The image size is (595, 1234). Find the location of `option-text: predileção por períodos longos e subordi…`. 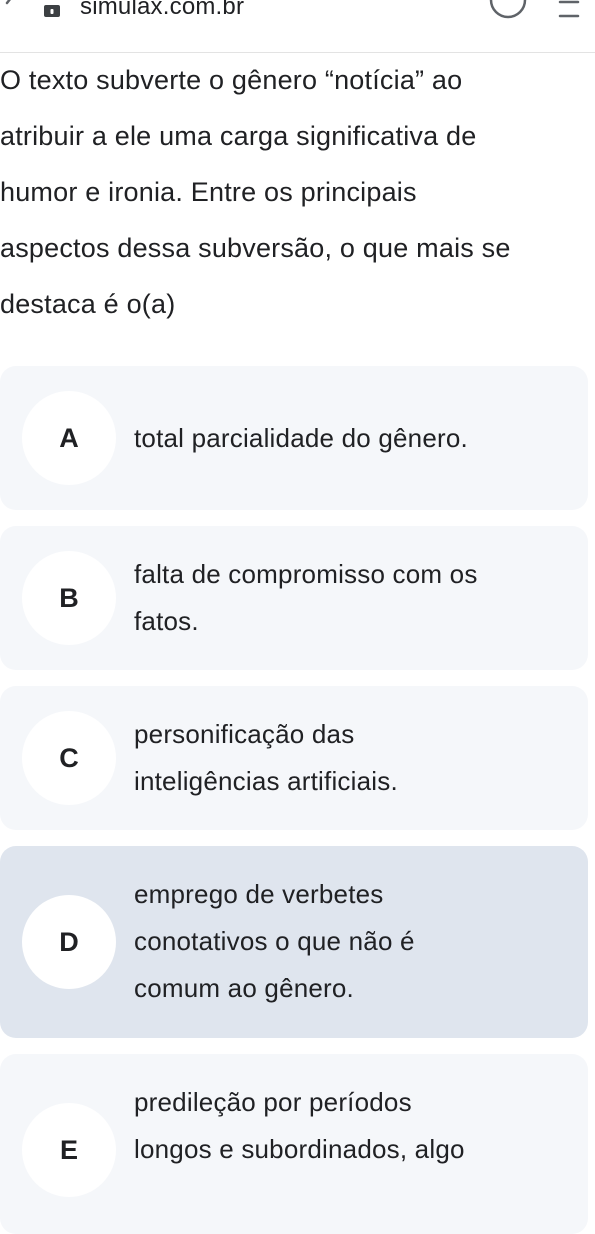

option-text: predileção por períodos longos e subordi… is located at coordinates (354, 1126).